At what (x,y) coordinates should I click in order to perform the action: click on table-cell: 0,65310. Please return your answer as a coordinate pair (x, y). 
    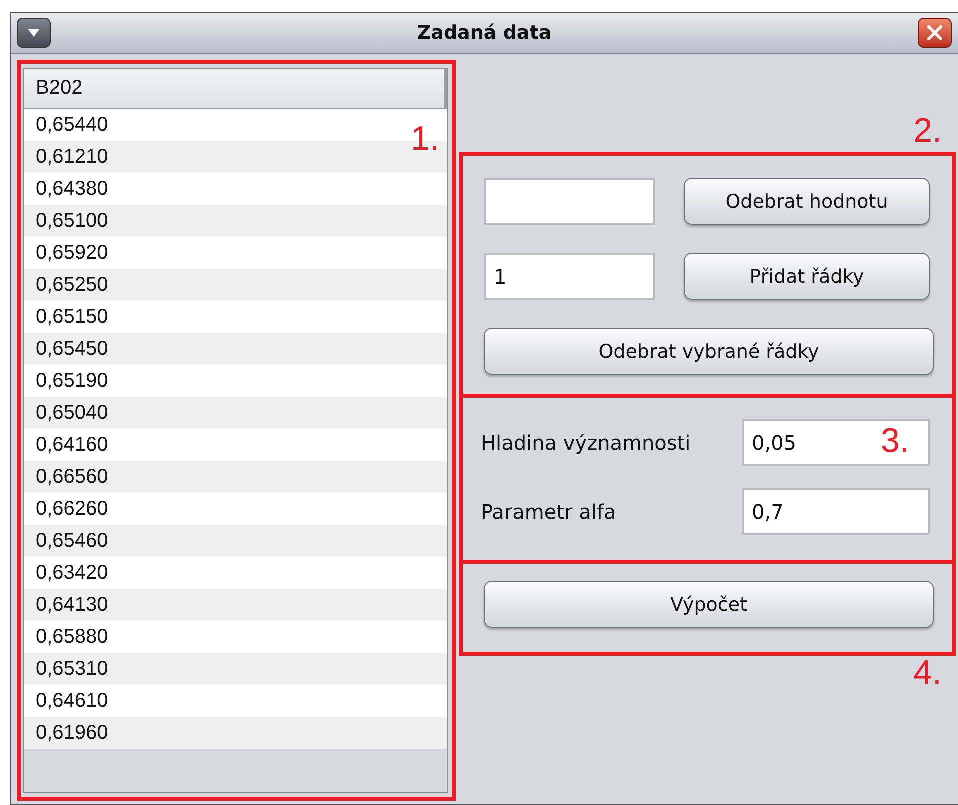
    Looking at the image, I should click on (235, 669).